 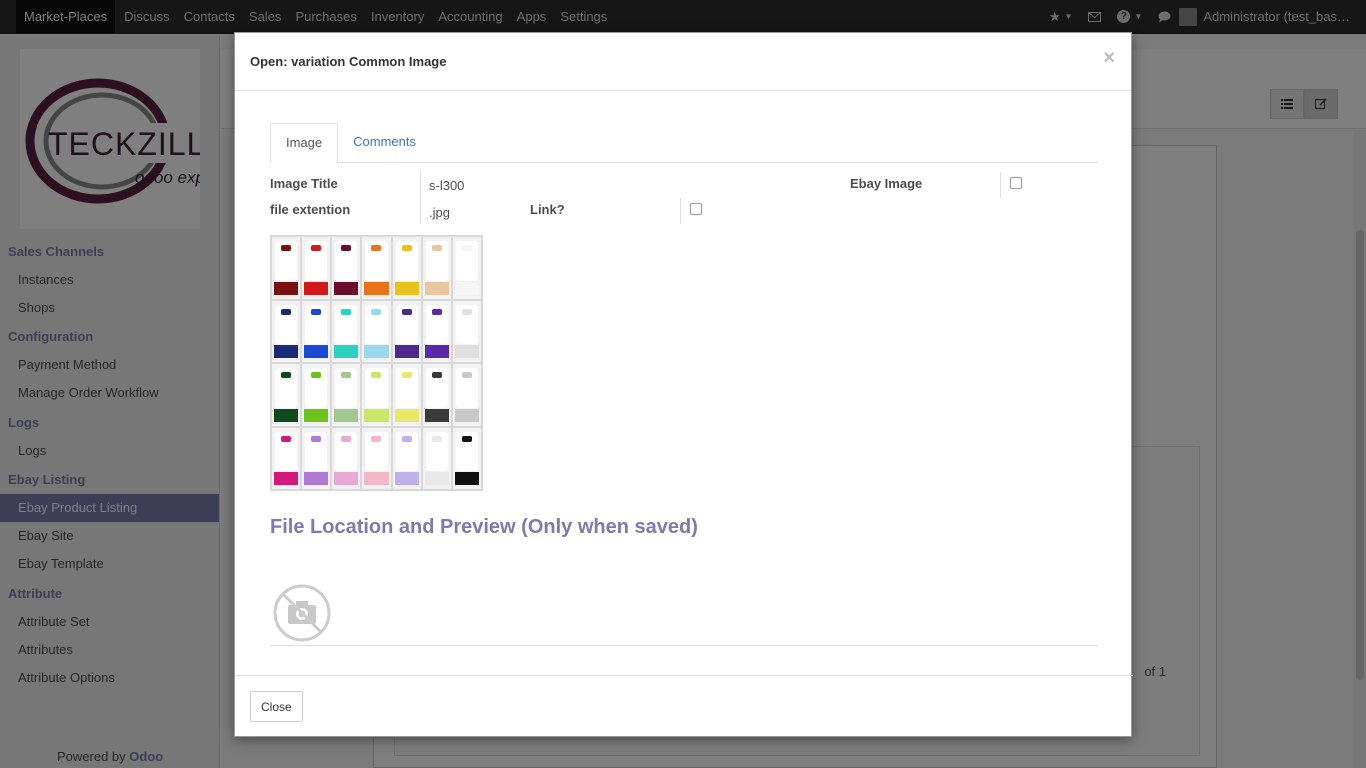 I want to click on notebook-tabs: Image Comments, so click(x=684, y=143).